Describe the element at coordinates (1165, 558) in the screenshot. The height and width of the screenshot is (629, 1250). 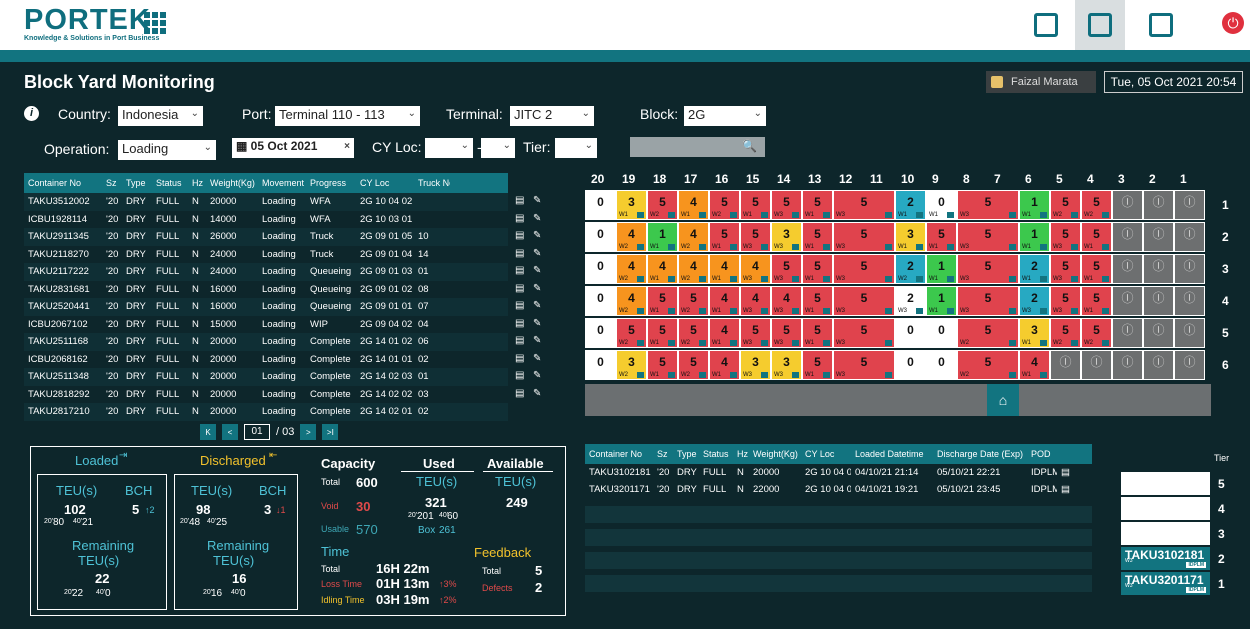
I see `tier-slot: TAKU3102181 W3 IDPLM` at that location.